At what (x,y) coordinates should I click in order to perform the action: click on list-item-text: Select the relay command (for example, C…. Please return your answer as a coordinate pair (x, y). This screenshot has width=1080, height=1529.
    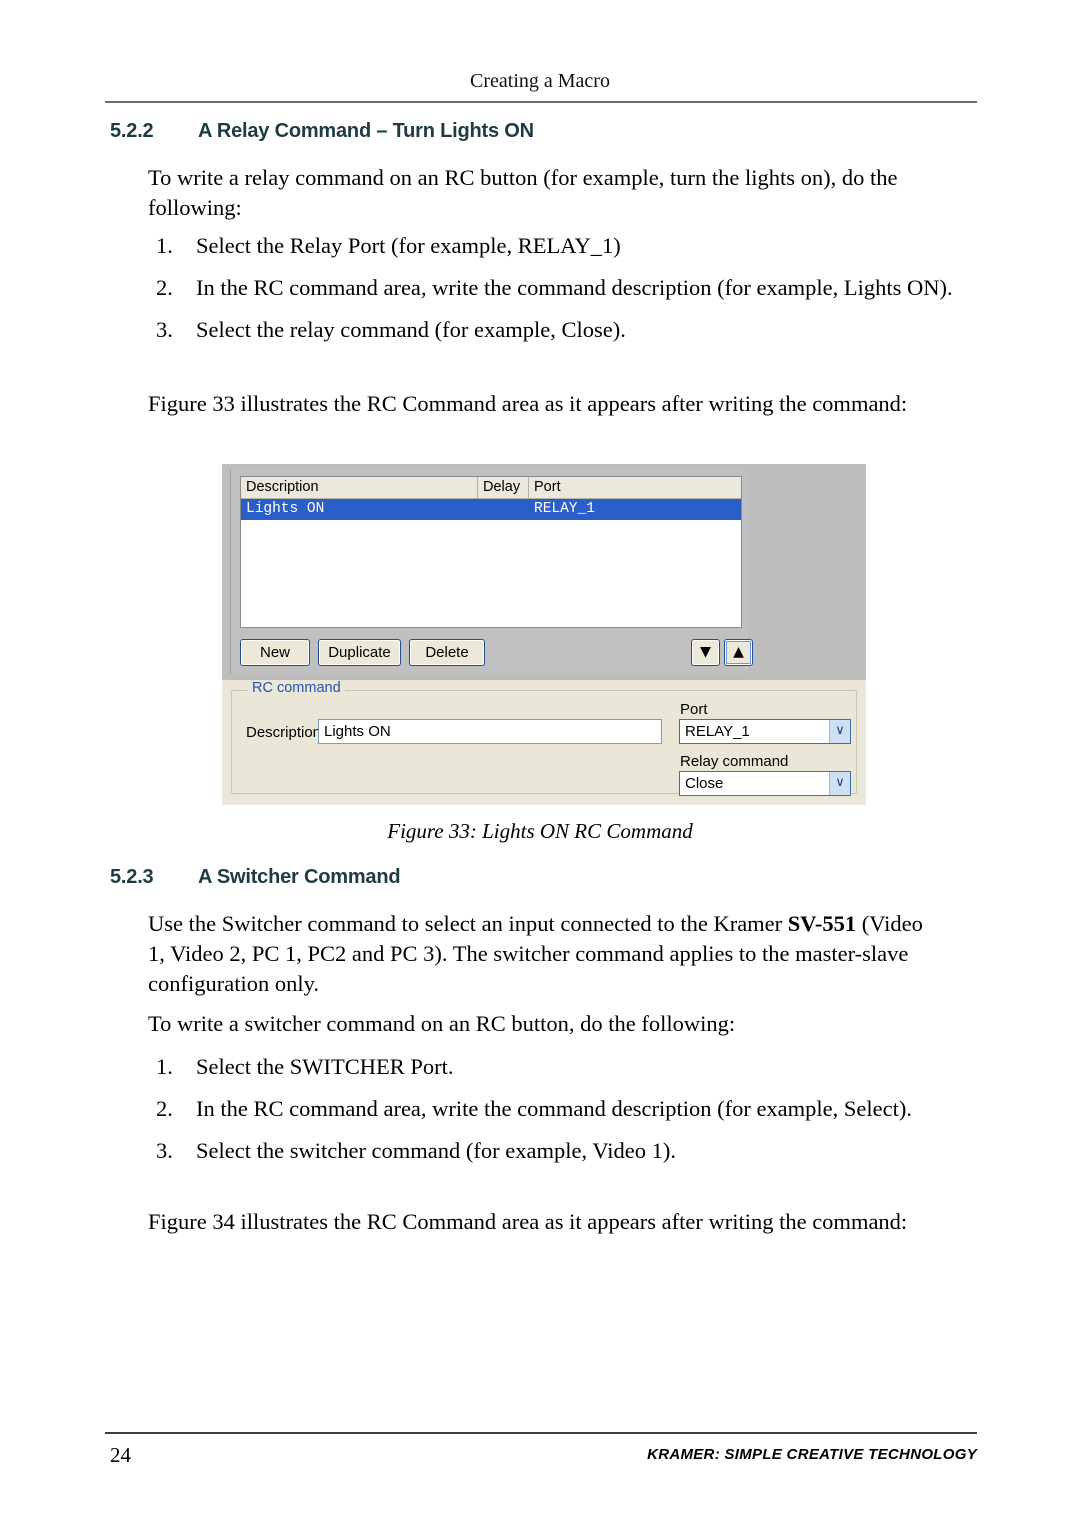
    Looking at the image, I should click on (411, 329).